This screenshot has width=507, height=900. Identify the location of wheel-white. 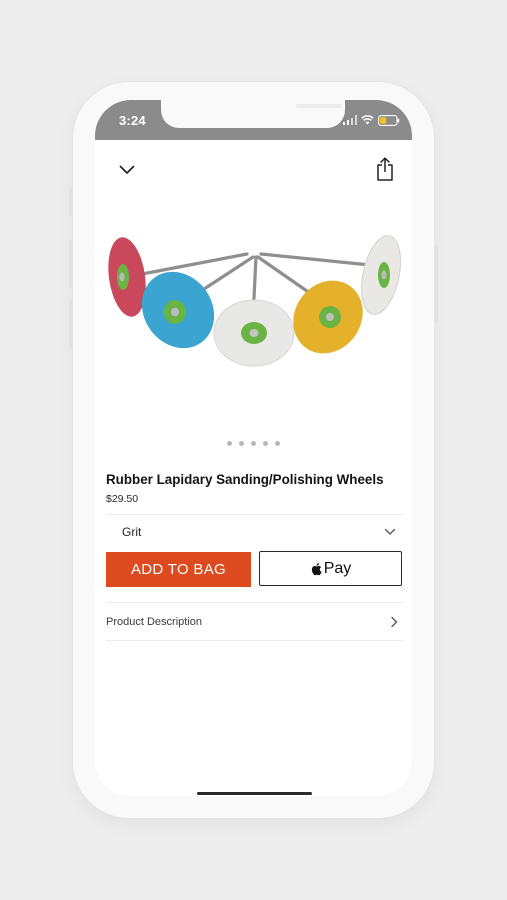
(254, 333).